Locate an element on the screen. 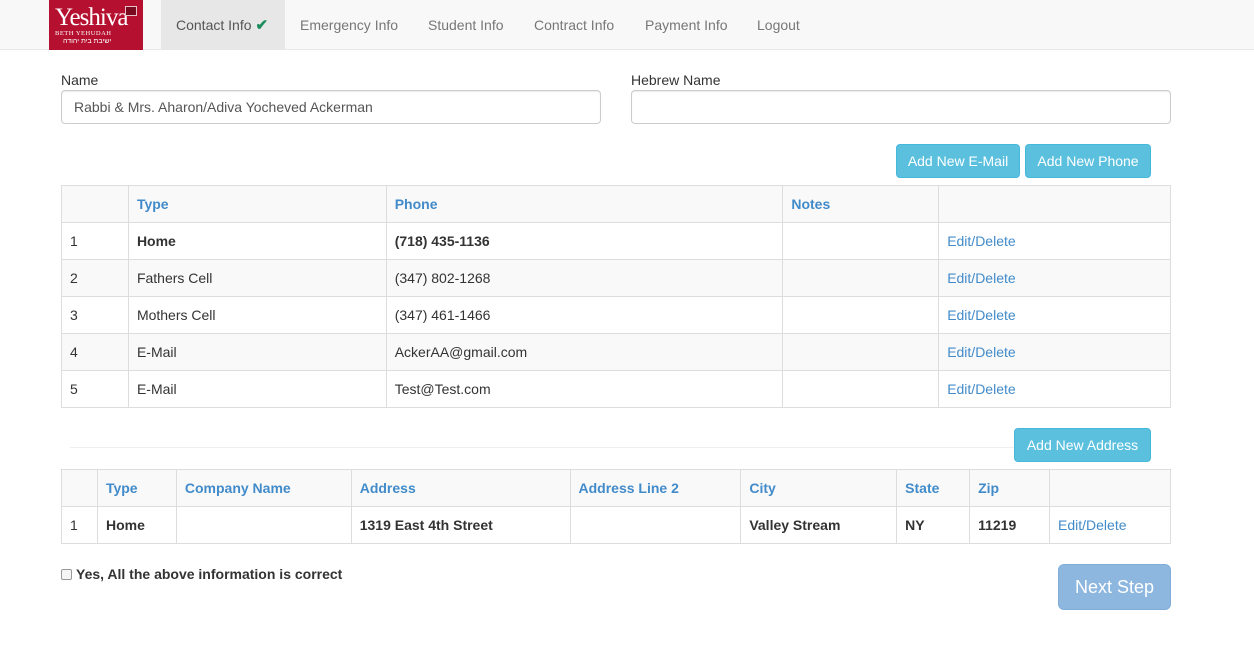 This screenshot has width=1254, height=645. row-phone: (347) 461-1466 is located at coordinates (584, 315).